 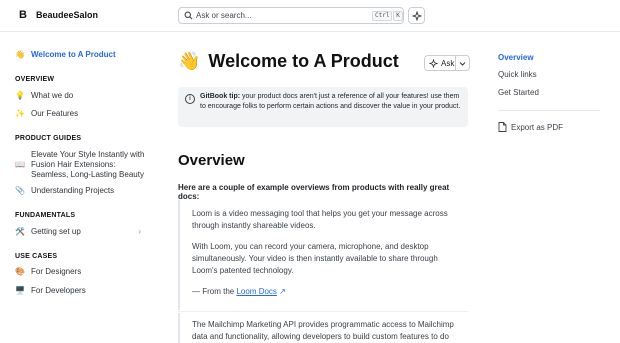 What do you see at coordinates (52, 95) in the screenshot?
I see `sidebar-item-label: What we do` at bounding box center [52, 95].